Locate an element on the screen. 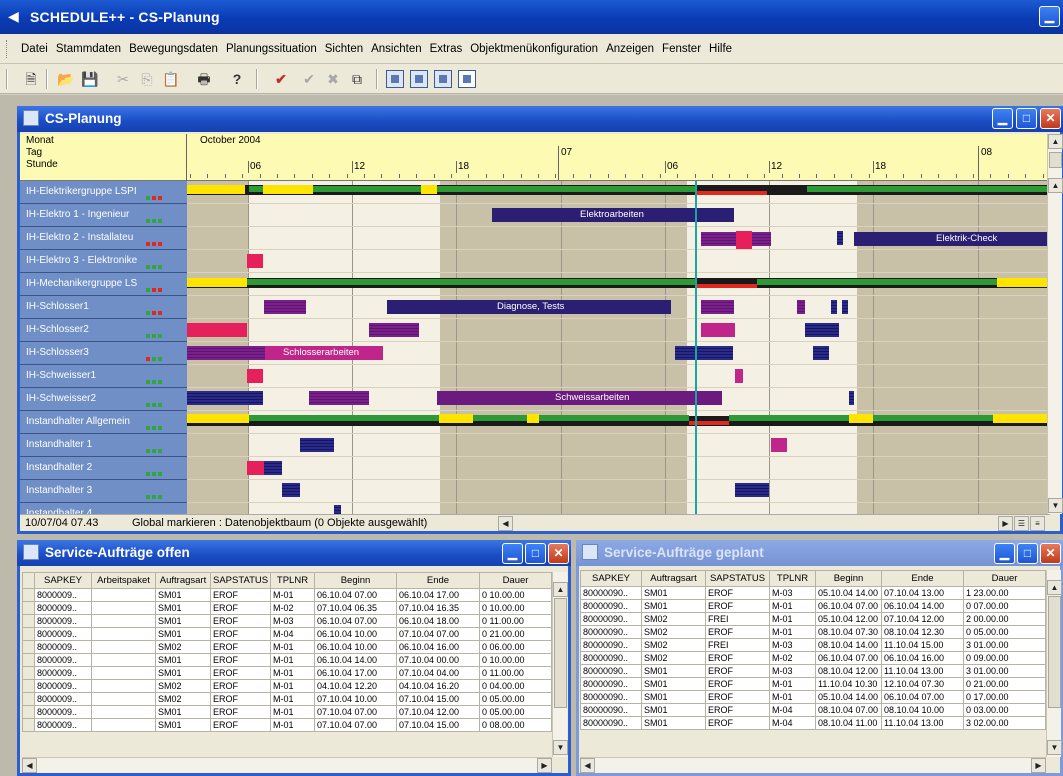 The image size is (1063, 776). column-header: Beginn is located at coordinates (848, 578).